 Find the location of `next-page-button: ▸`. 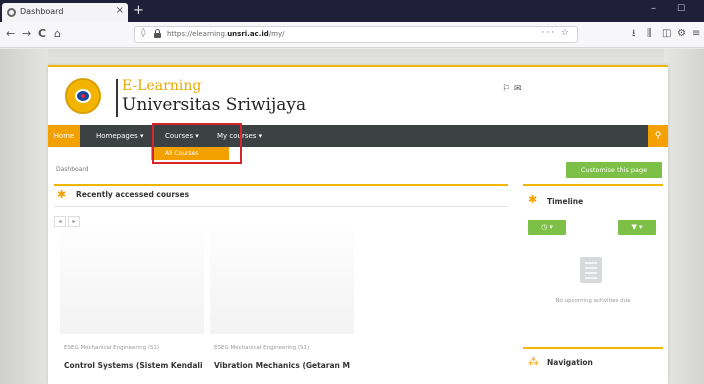

next-page-button: ▸ is located at coordinates (74, 221).